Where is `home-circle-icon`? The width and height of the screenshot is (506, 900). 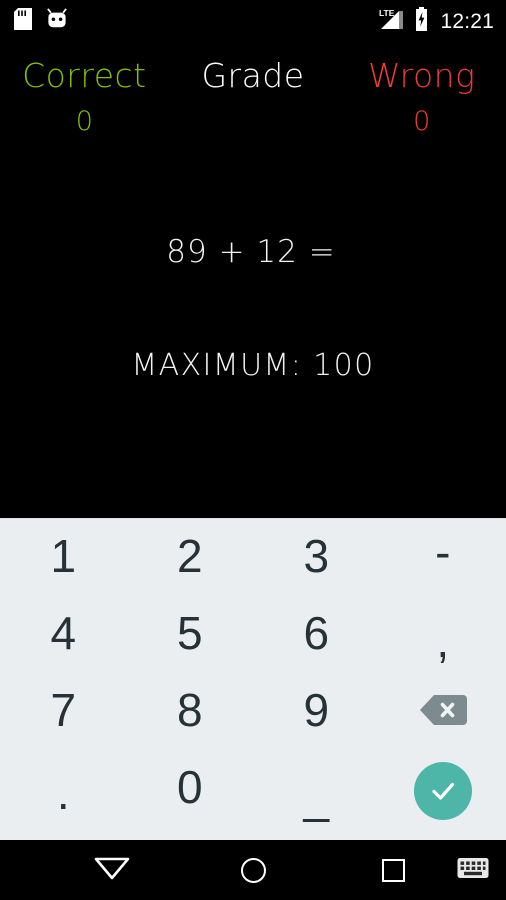
home-circle-icon is located at coordinates (253, 870).